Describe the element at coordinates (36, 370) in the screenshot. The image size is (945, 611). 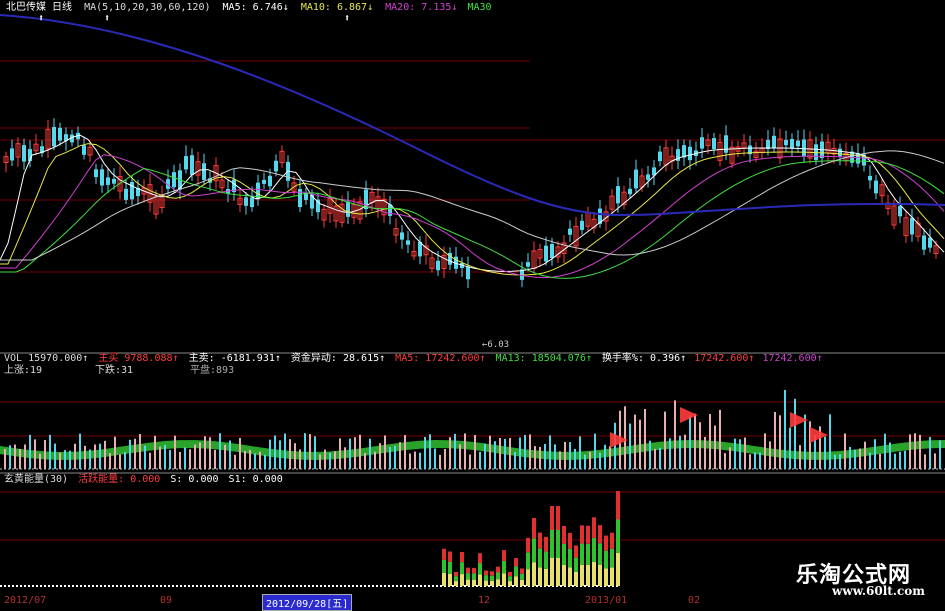
I see `up-count-value: 19` at that location.